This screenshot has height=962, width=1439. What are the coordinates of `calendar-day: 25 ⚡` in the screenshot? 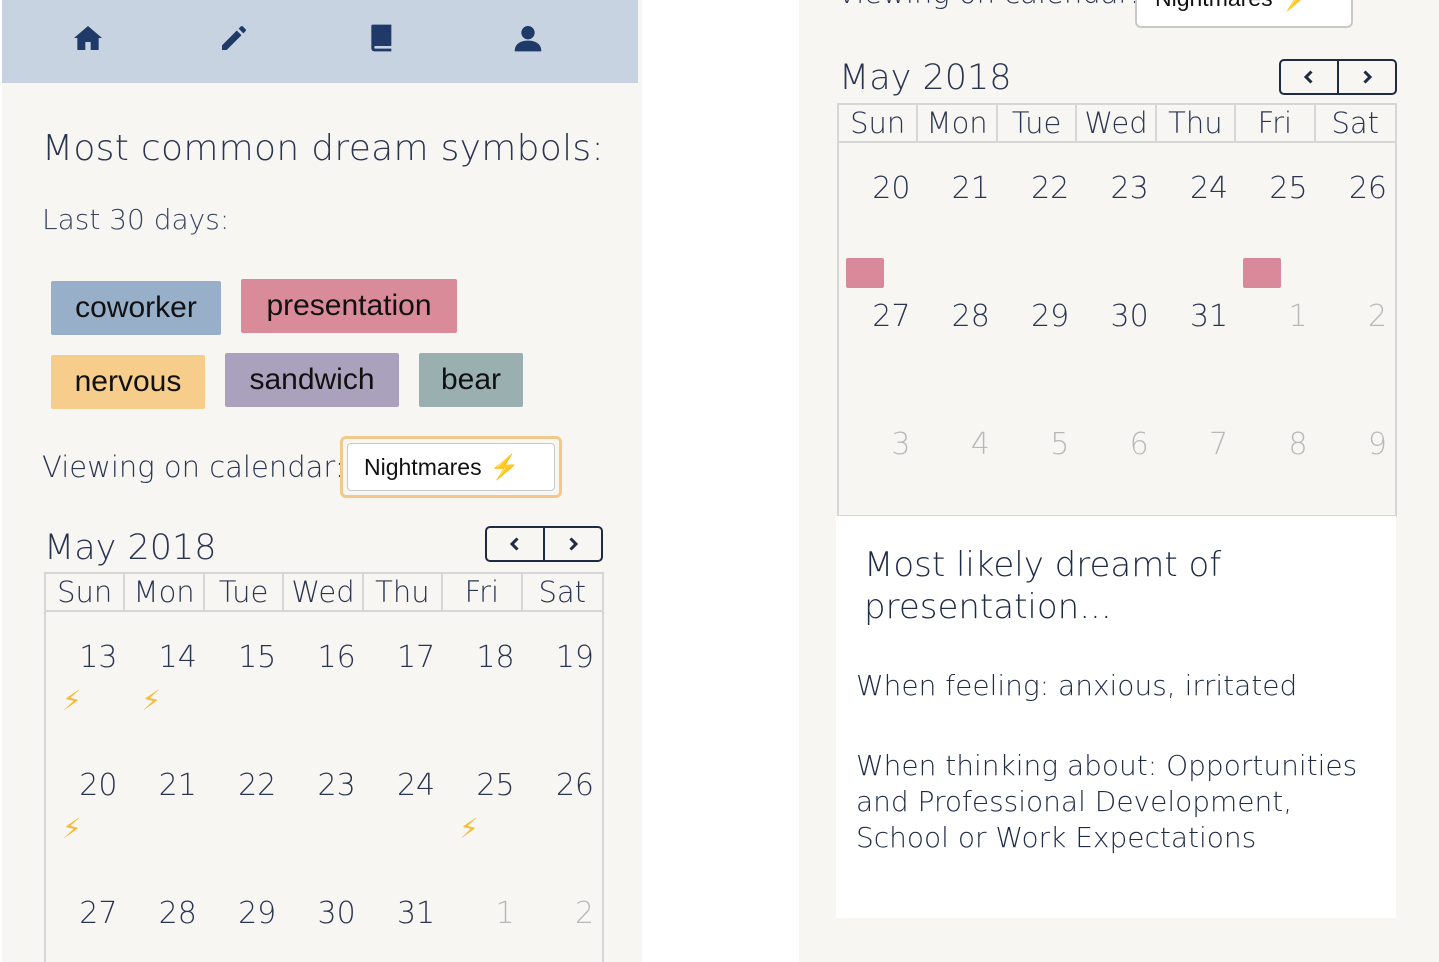 It's located at (482, 804).